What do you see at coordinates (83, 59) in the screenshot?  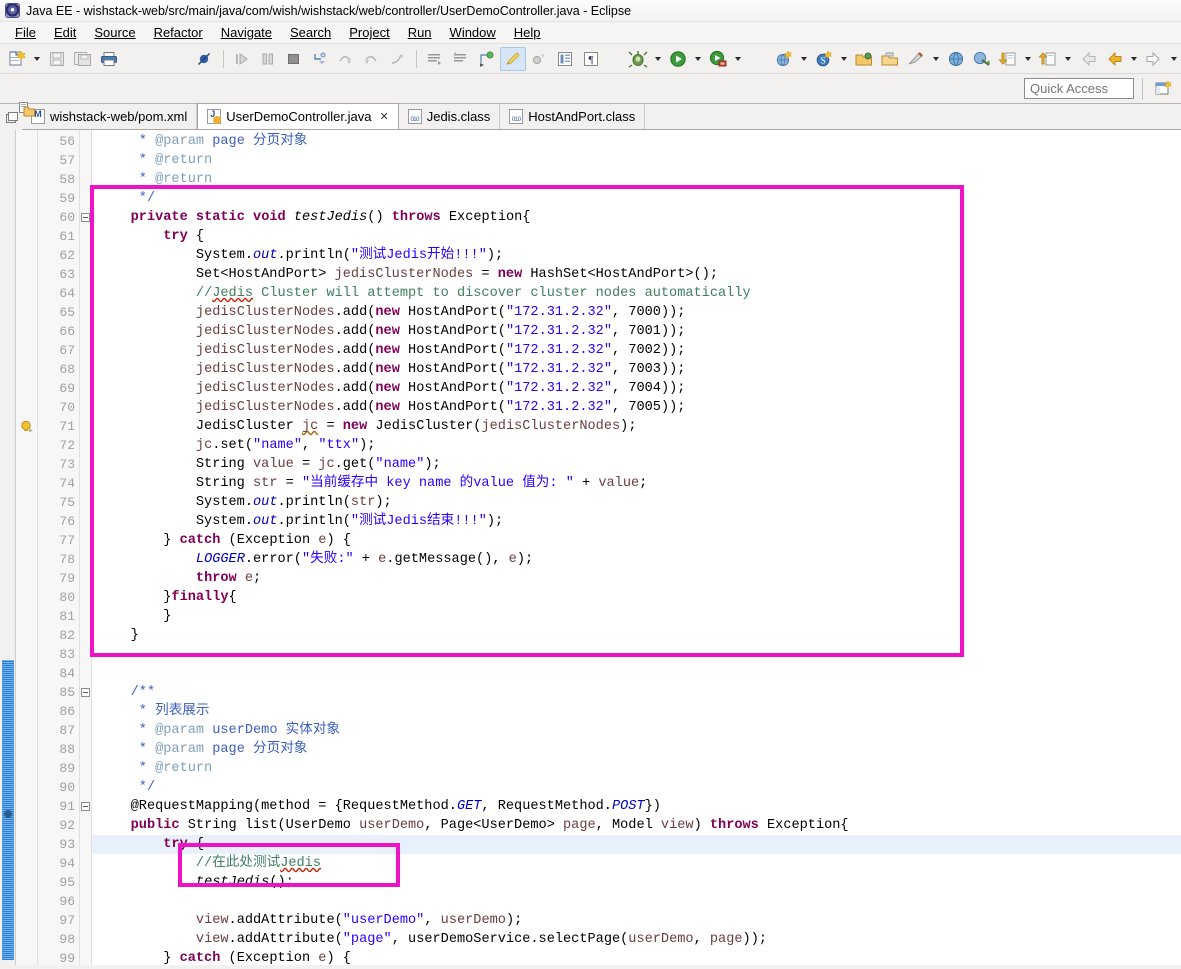 I see `save-all-icon` at bounding box center [83, 59].